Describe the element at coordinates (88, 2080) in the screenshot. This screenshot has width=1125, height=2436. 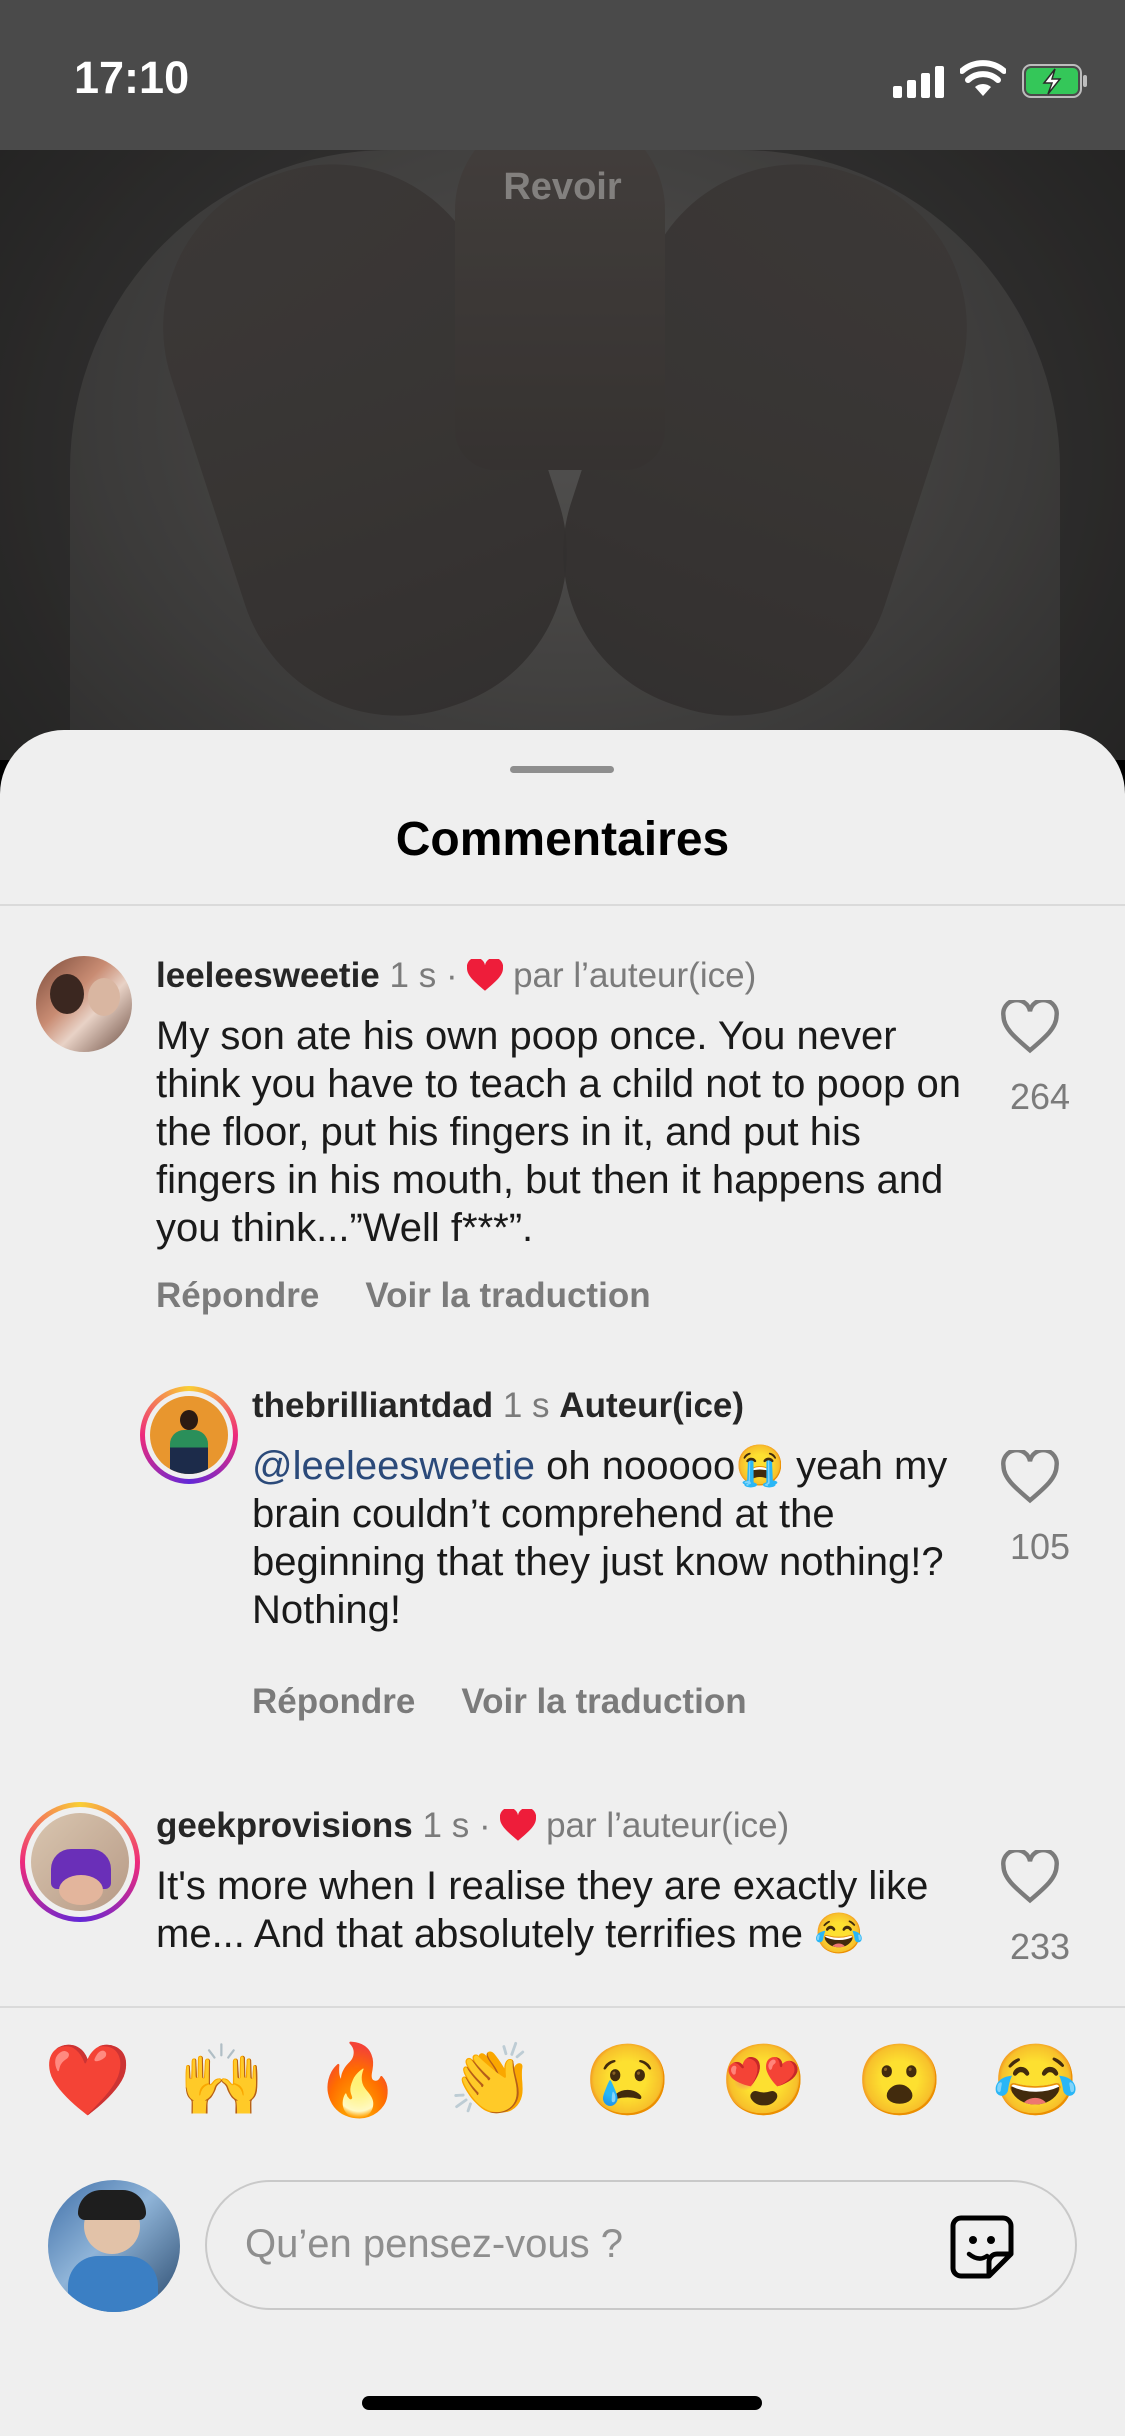
I see `quick-reaction-heart: ❤️` at that location.